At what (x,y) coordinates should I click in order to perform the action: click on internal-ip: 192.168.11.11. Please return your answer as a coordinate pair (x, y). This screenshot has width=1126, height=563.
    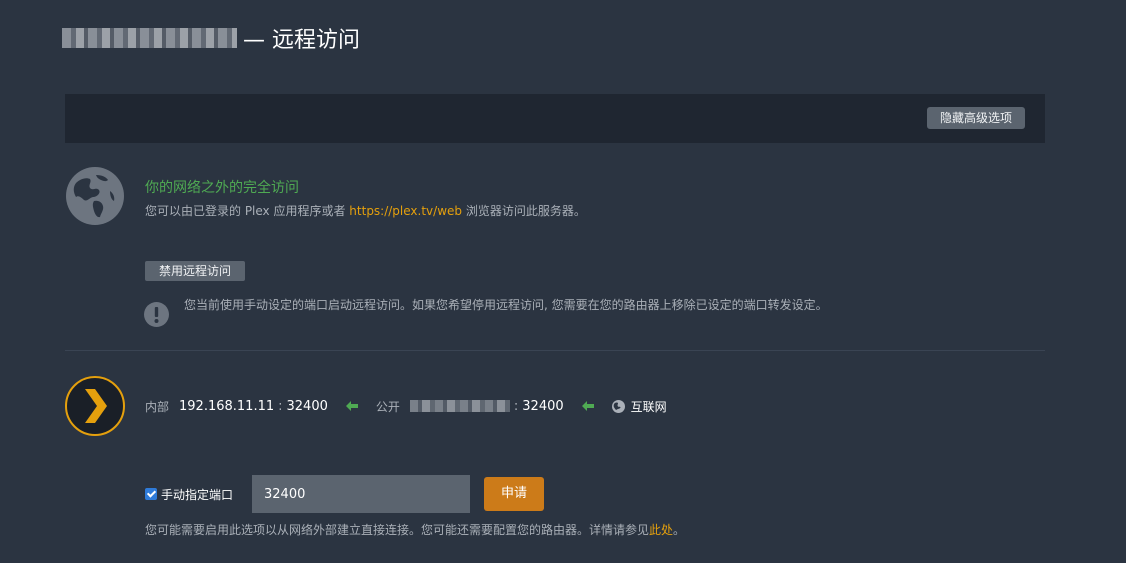
    Looking at the image, I should click on (227, 406).